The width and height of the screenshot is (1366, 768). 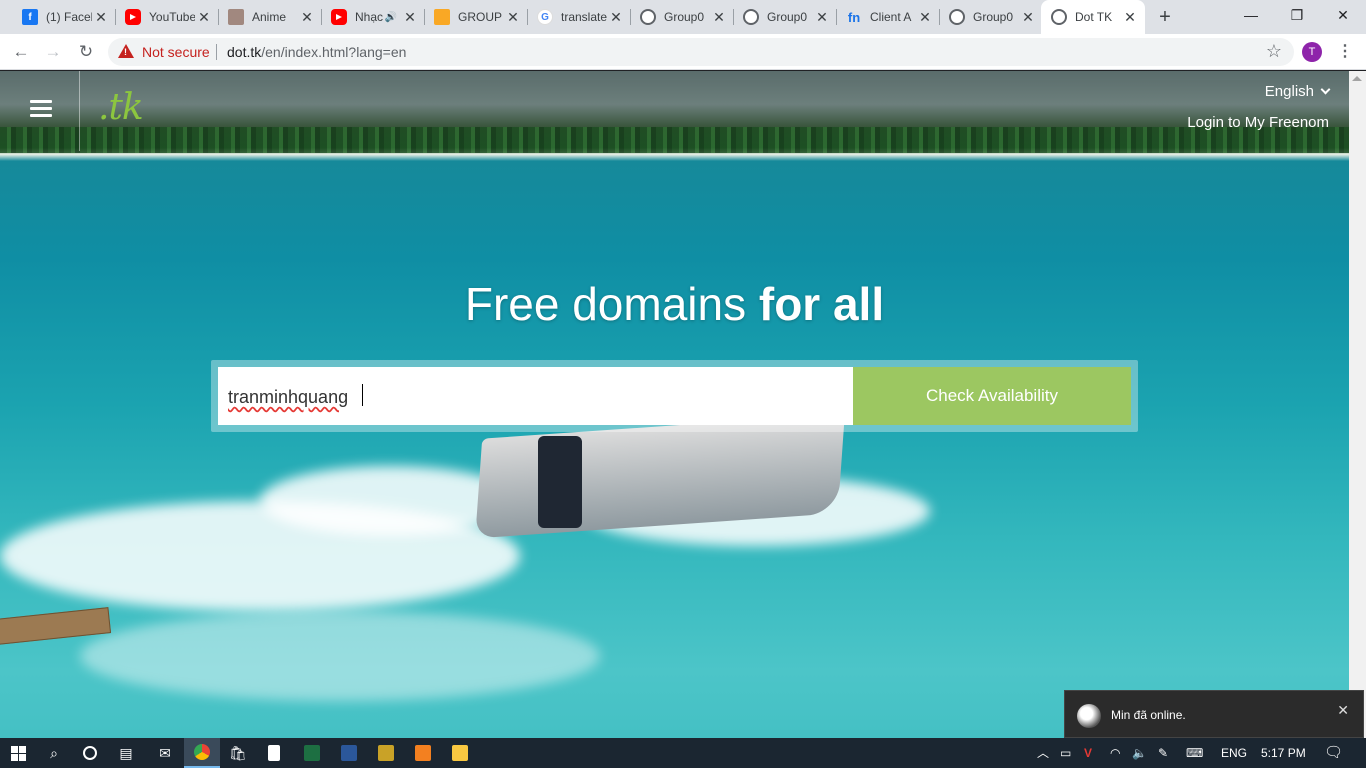 What do you see at coordinates (362, 395) in the screenshot?
I see `text-caret` at bounding box center [362, 395].